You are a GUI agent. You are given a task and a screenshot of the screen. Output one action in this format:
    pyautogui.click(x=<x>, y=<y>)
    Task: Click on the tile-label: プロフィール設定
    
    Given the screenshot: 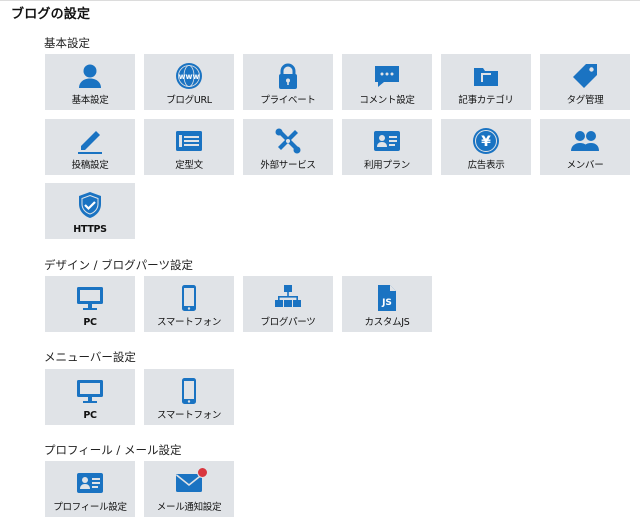 What is the action you would take?
    pyautogui.click(x=90, y=507)
    